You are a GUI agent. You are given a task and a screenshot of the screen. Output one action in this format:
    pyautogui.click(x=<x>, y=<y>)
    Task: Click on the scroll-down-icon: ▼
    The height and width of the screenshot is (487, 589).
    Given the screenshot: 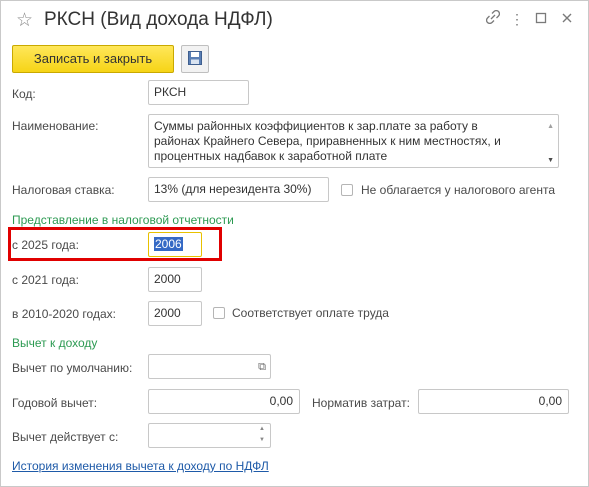 What is the action you would take?
    pyautogui.click(x=550, y=160)
    